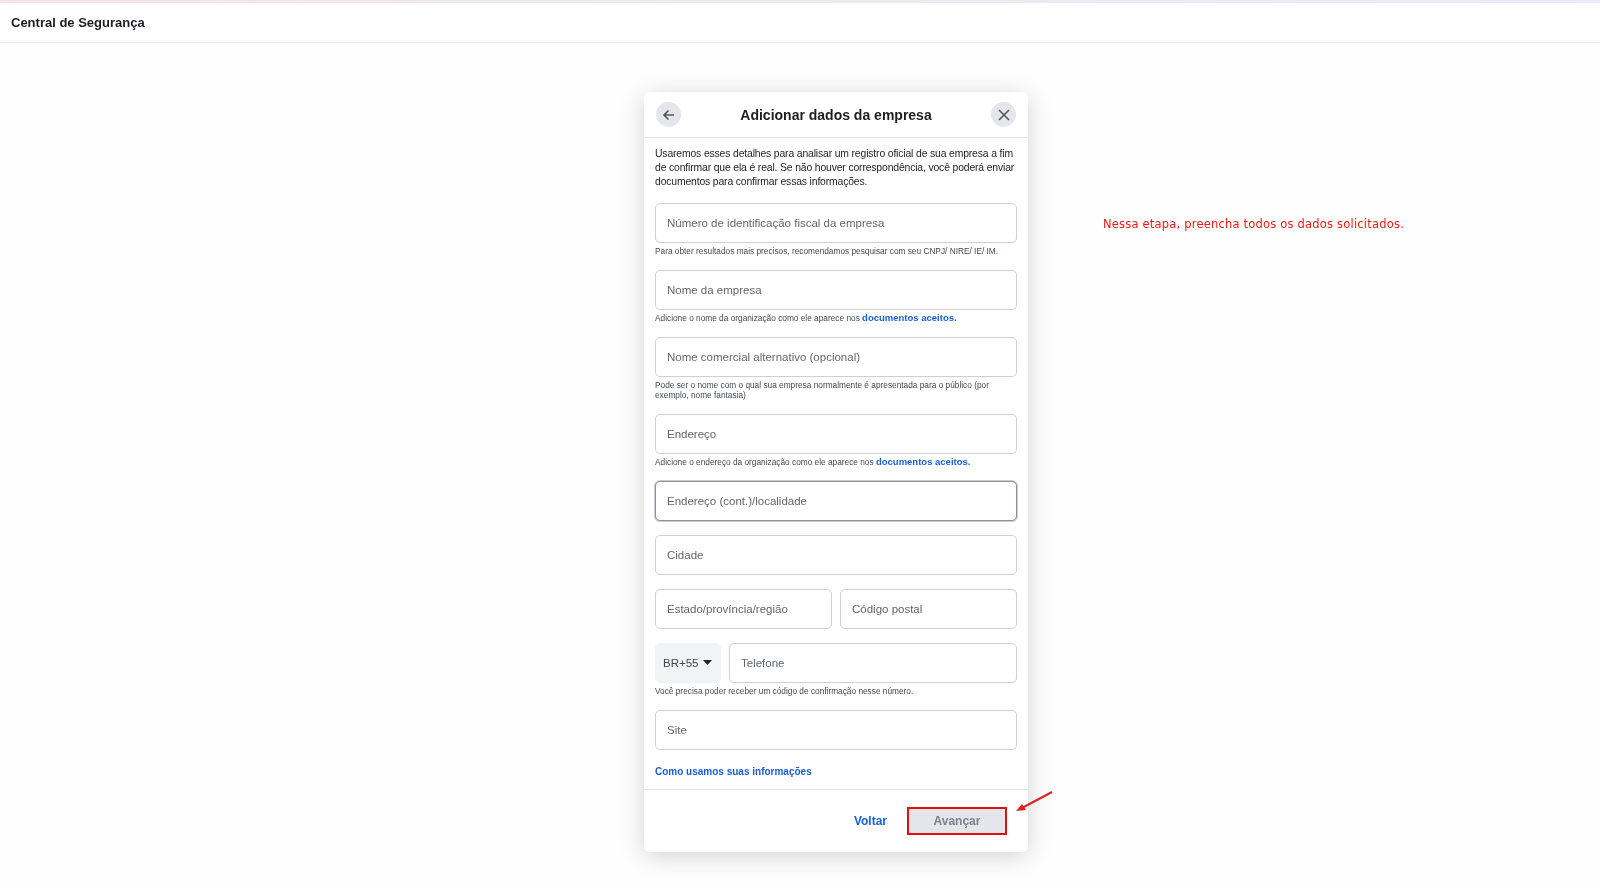  I want to click on input-field: Endereço, so click(836, 434).